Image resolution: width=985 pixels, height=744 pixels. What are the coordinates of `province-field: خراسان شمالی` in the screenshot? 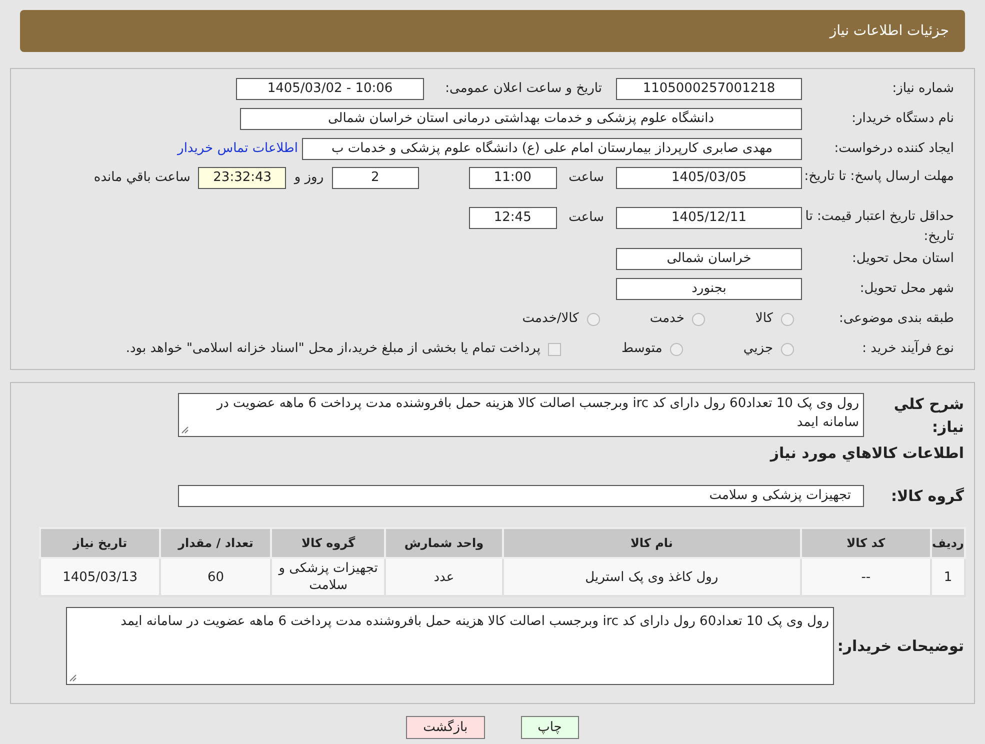 It's located at (709, 259).